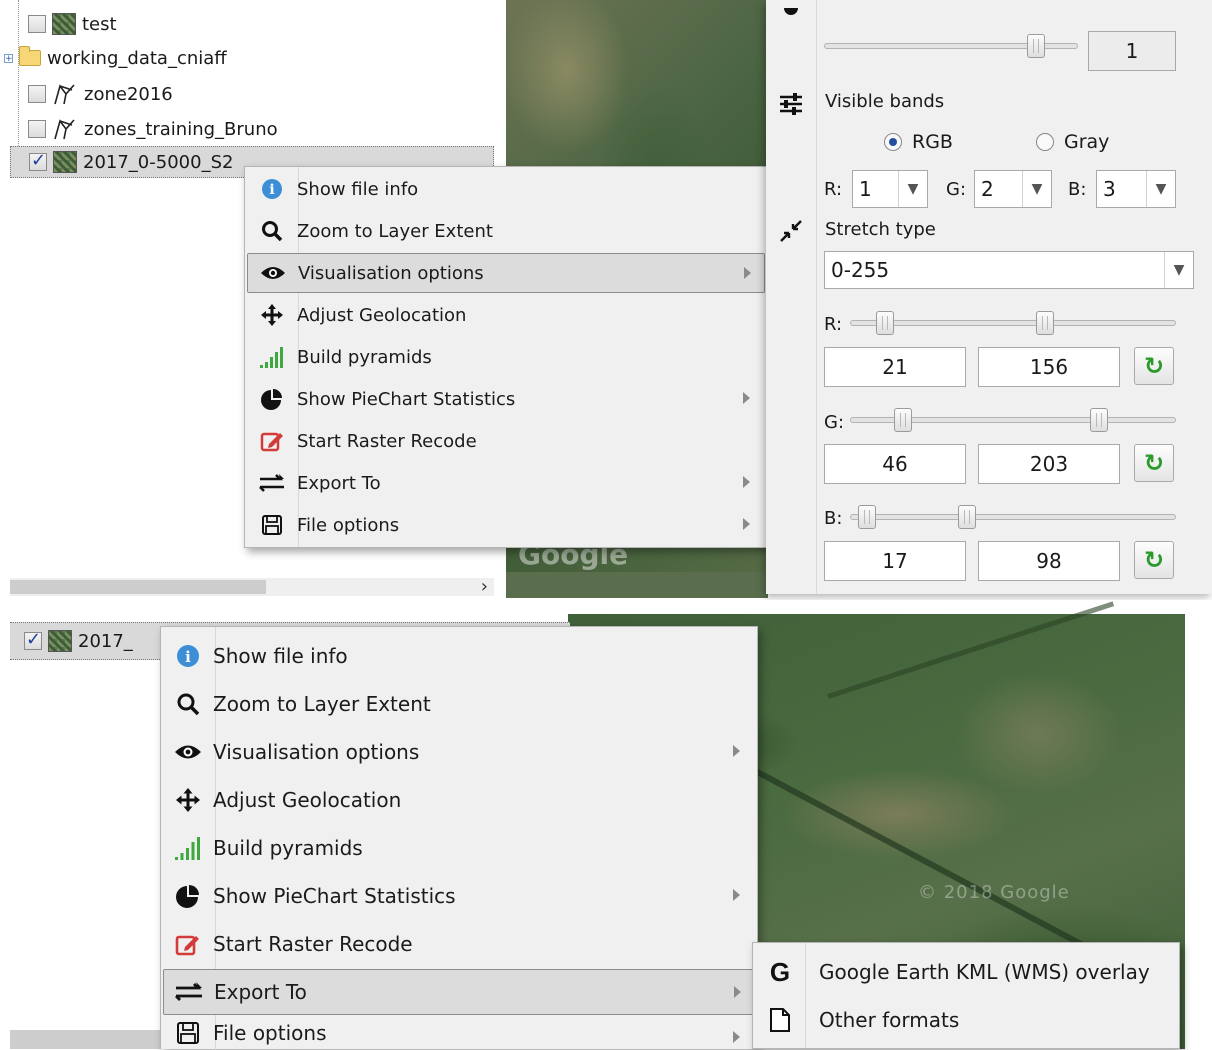 The image size is (1212, 1050). Describe the element at coordinates (1009, 270) in the screenshot. I see `stretch-type-select: 0-255 ▼` at that location.